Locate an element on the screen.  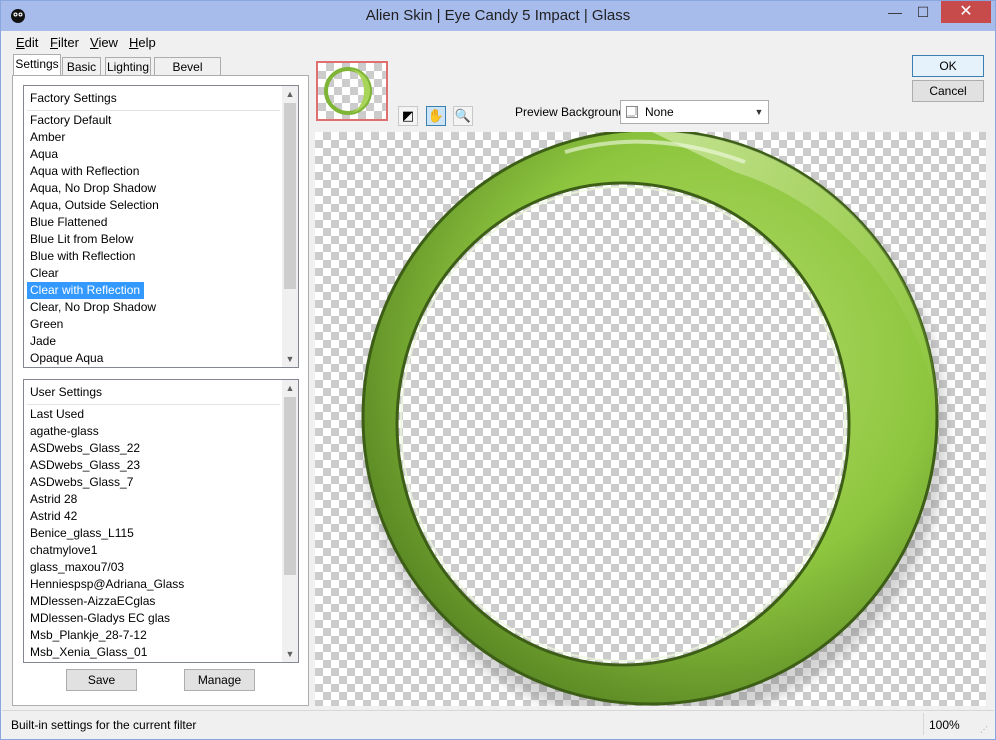
chevron-down-icon: ▼ is located at coordinates (759, 112).